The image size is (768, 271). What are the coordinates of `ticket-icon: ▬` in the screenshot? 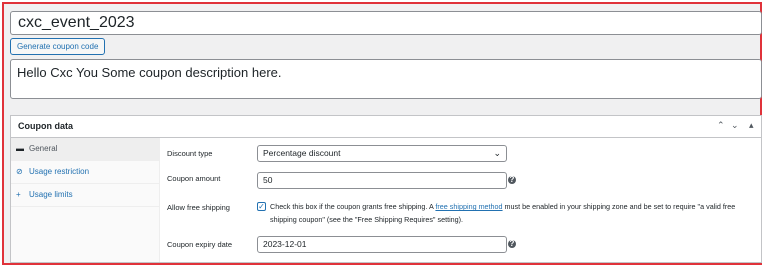 It's located at (20, 148).